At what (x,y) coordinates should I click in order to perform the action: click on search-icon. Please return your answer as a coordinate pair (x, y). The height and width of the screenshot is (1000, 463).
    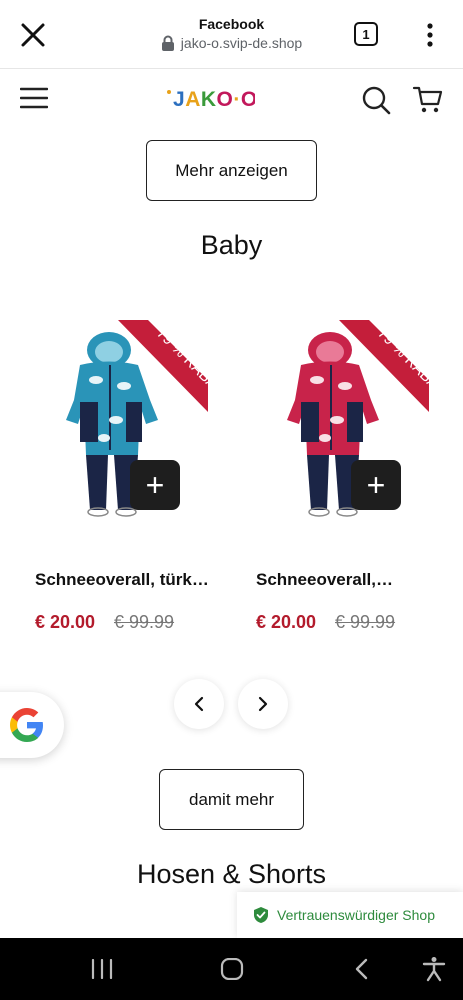
    Looking at the image, I should click on (376, 100).